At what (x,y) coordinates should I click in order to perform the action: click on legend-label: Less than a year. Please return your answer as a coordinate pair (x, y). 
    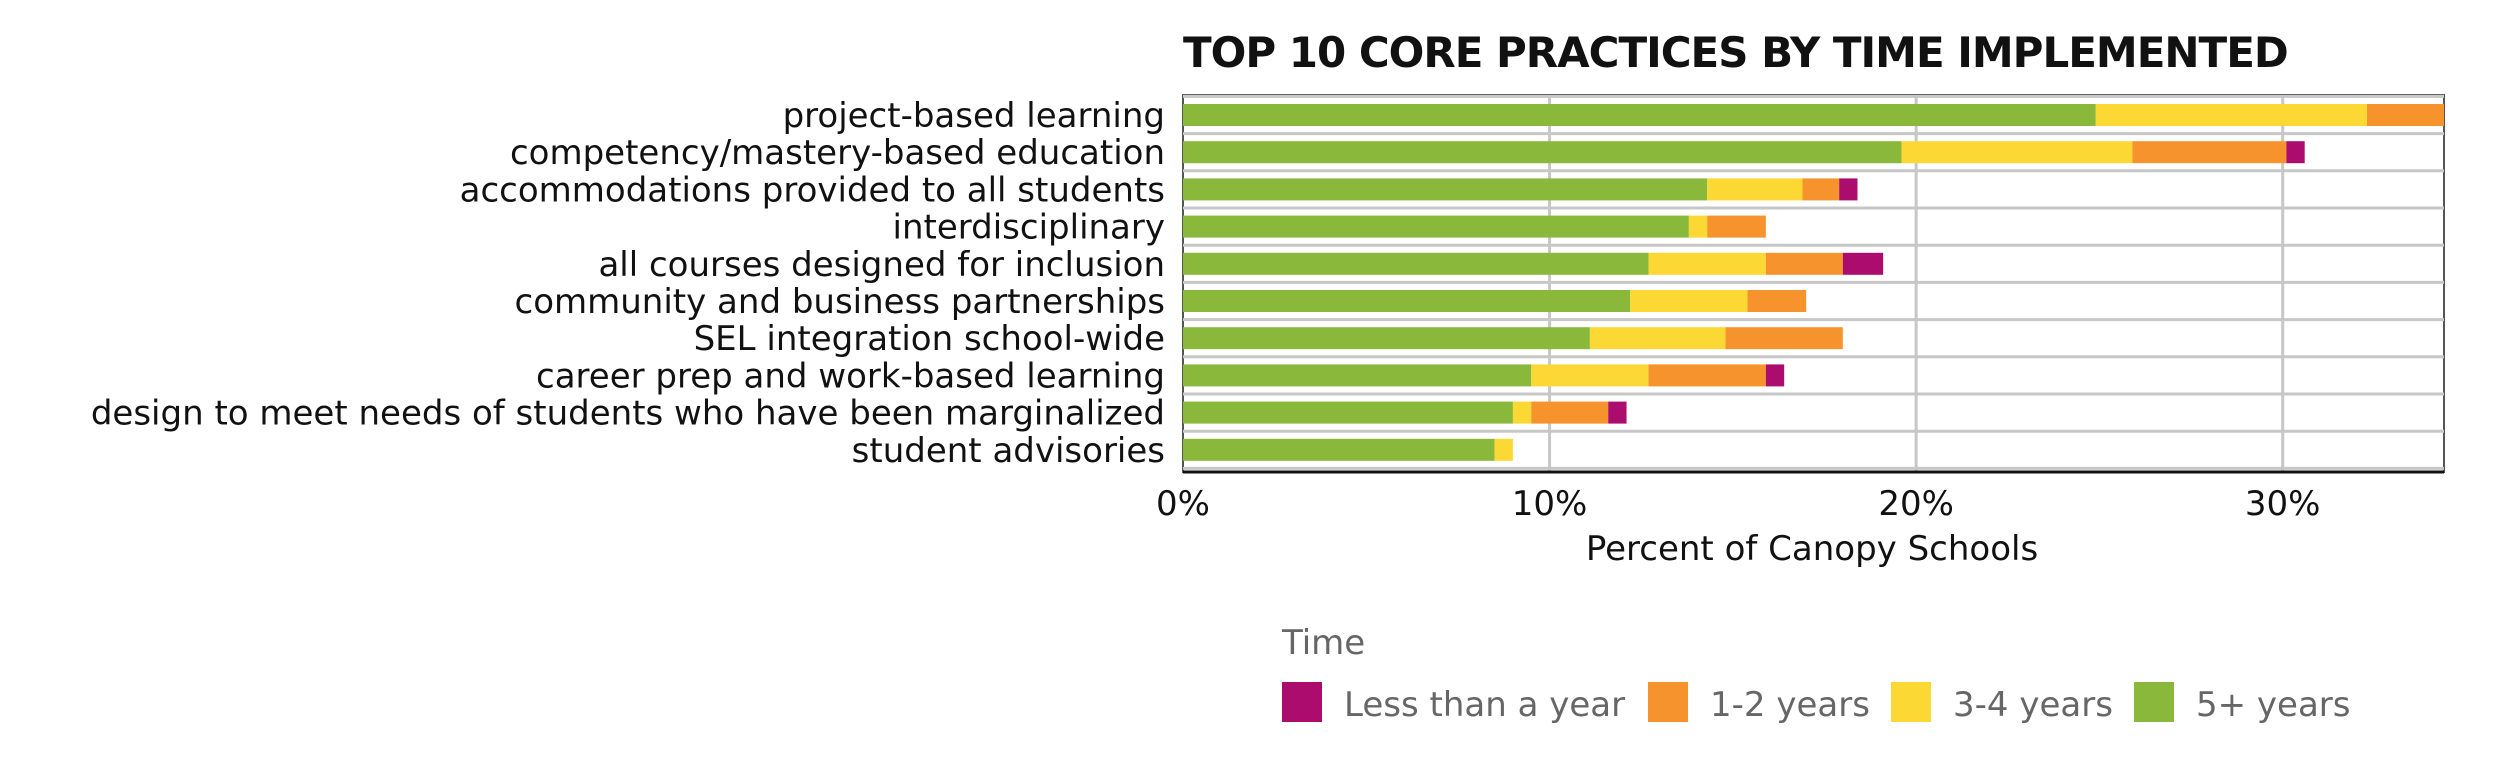
    Looking at the image, I should click on (1484, 705).